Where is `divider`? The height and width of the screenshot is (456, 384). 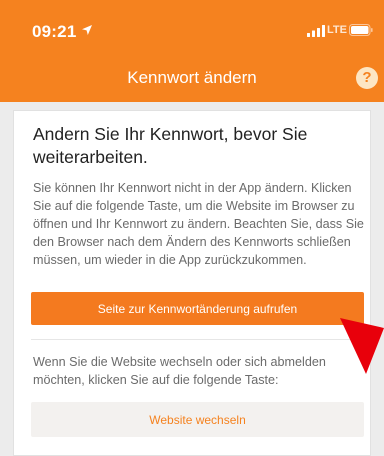 divider is located at coordinates (197, 339).